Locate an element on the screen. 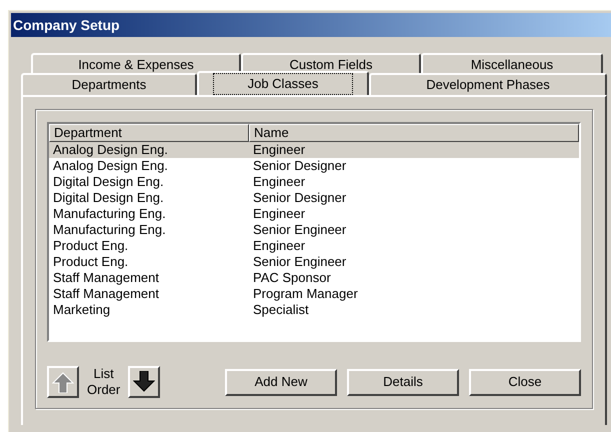 The image size is (611, 432). tab: Departments is located at coordinates (109, 84).